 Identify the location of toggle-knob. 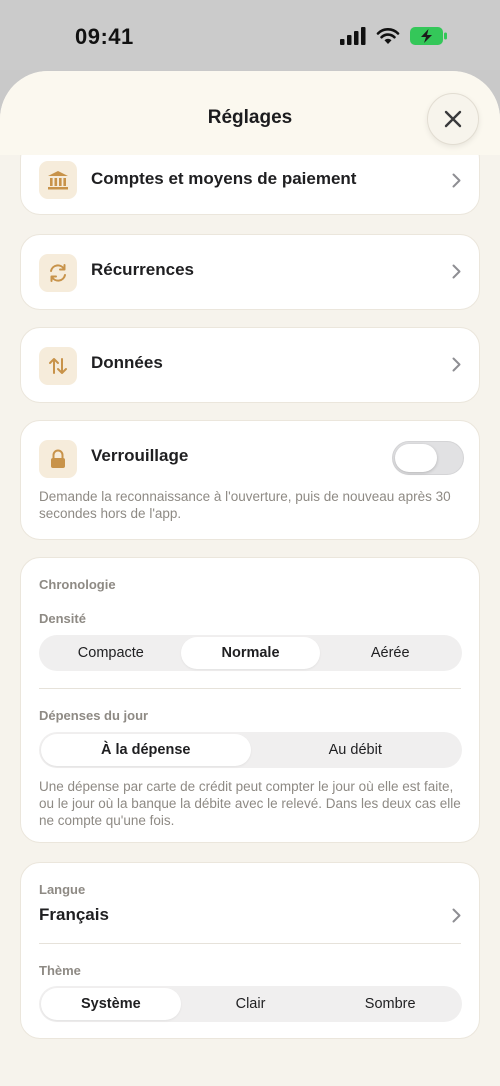
(416, 458).